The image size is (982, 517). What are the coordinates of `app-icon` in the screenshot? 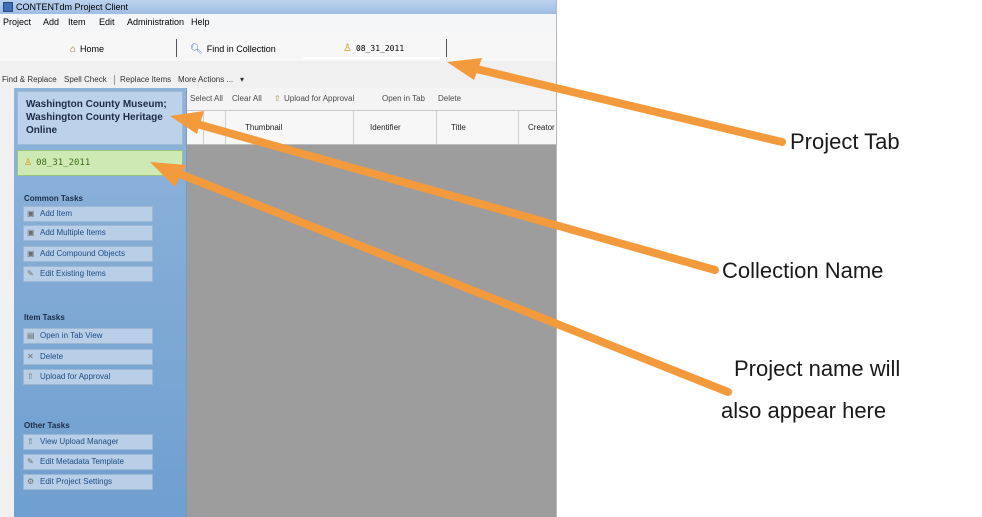 It's located at (8, 7).